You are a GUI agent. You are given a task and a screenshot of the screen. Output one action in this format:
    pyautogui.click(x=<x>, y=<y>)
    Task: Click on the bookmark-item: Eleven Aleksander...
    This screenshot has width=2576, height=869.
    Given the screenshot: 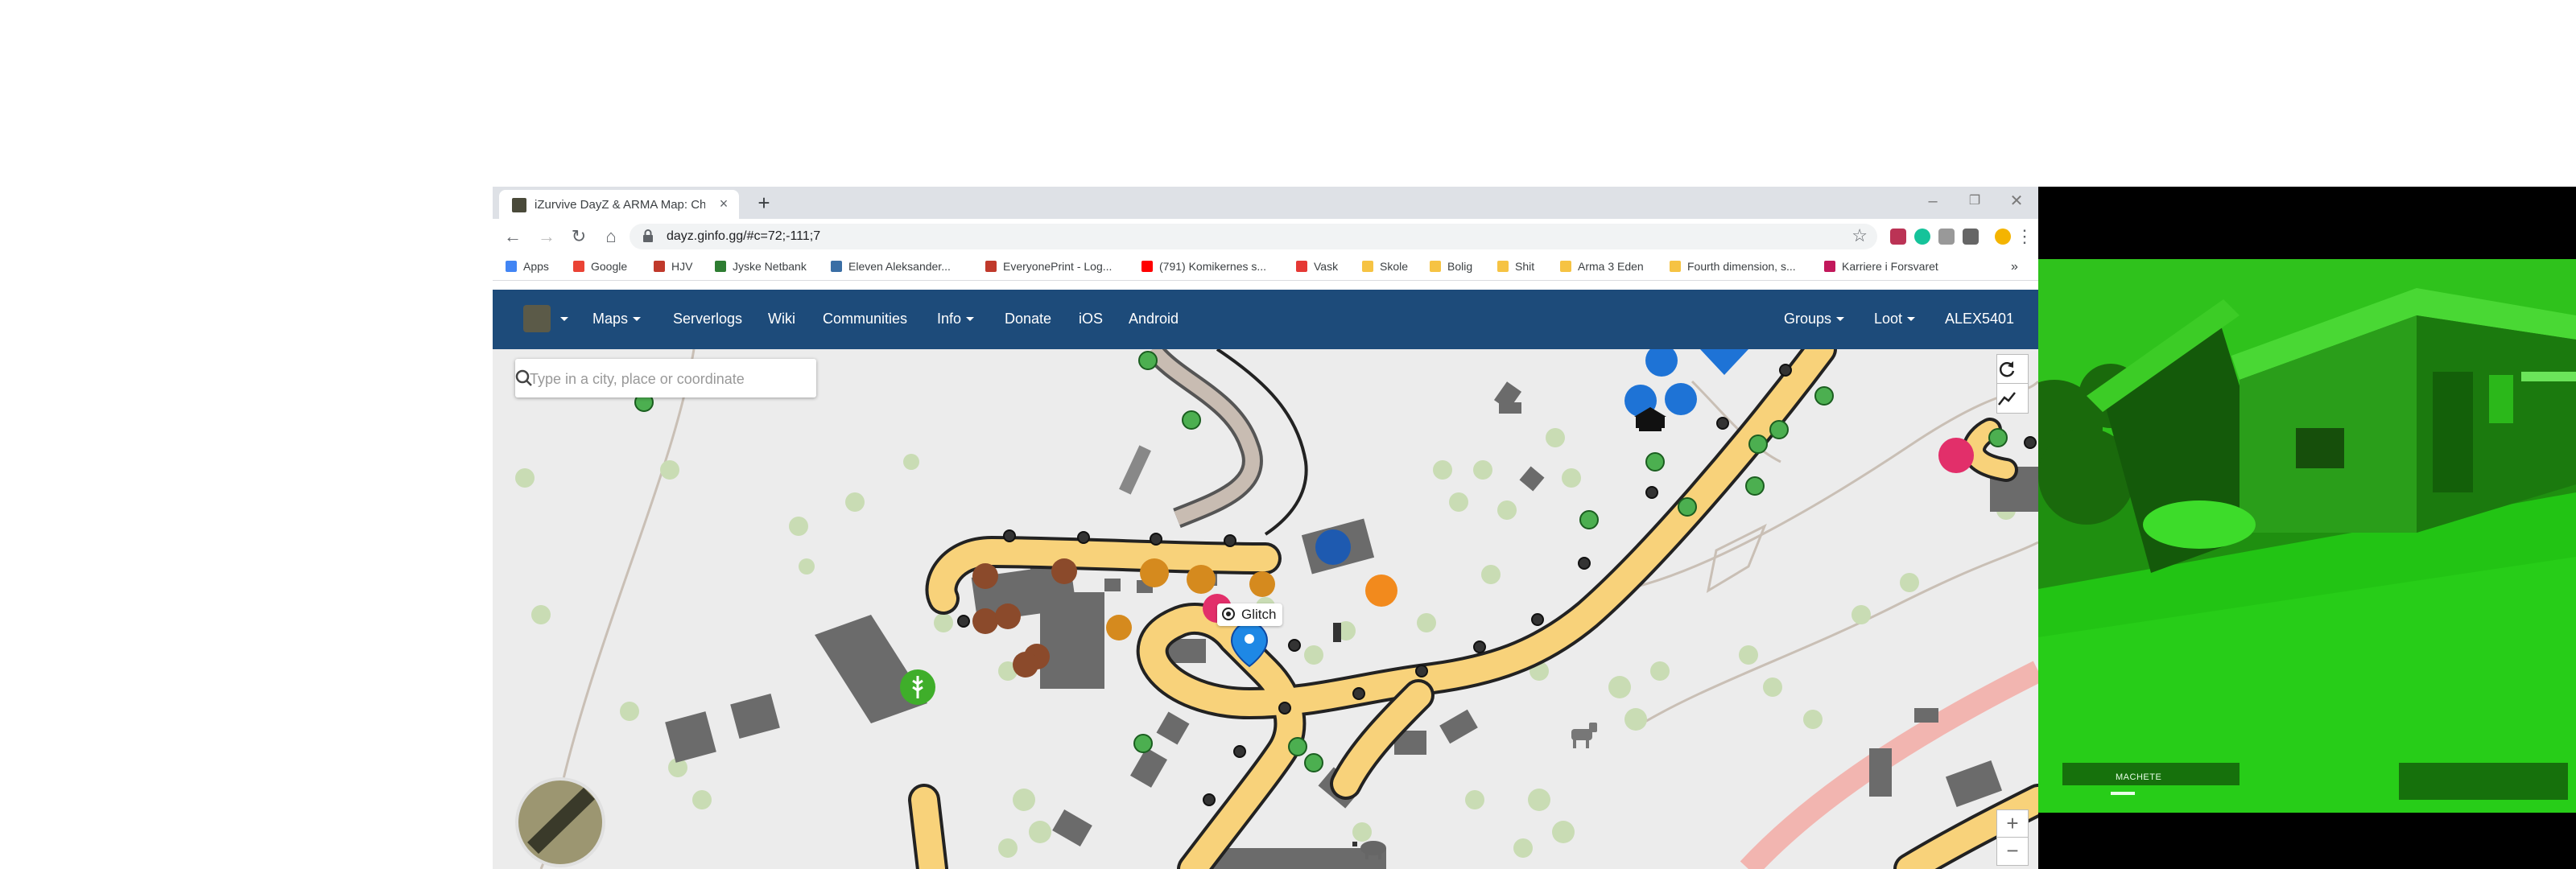 What is the action you would take?
    pyautogui.click(x=891, y=268)
    